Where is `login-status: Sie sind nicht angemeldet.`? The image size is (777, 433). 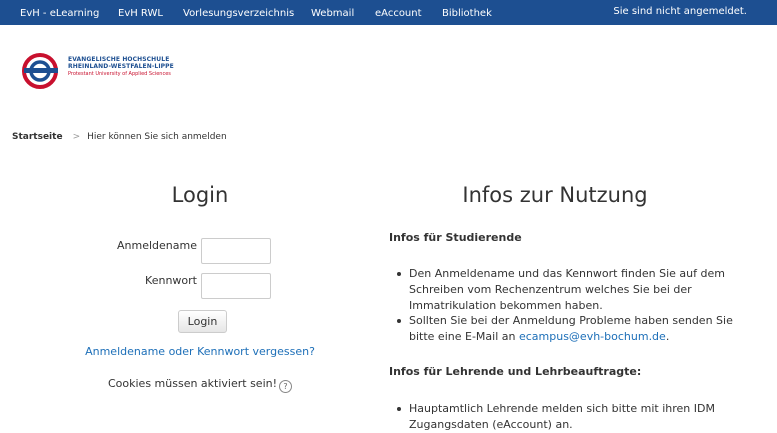 login-status: Sie sind nicht angemeldet. is located at coordinates (680, 11).